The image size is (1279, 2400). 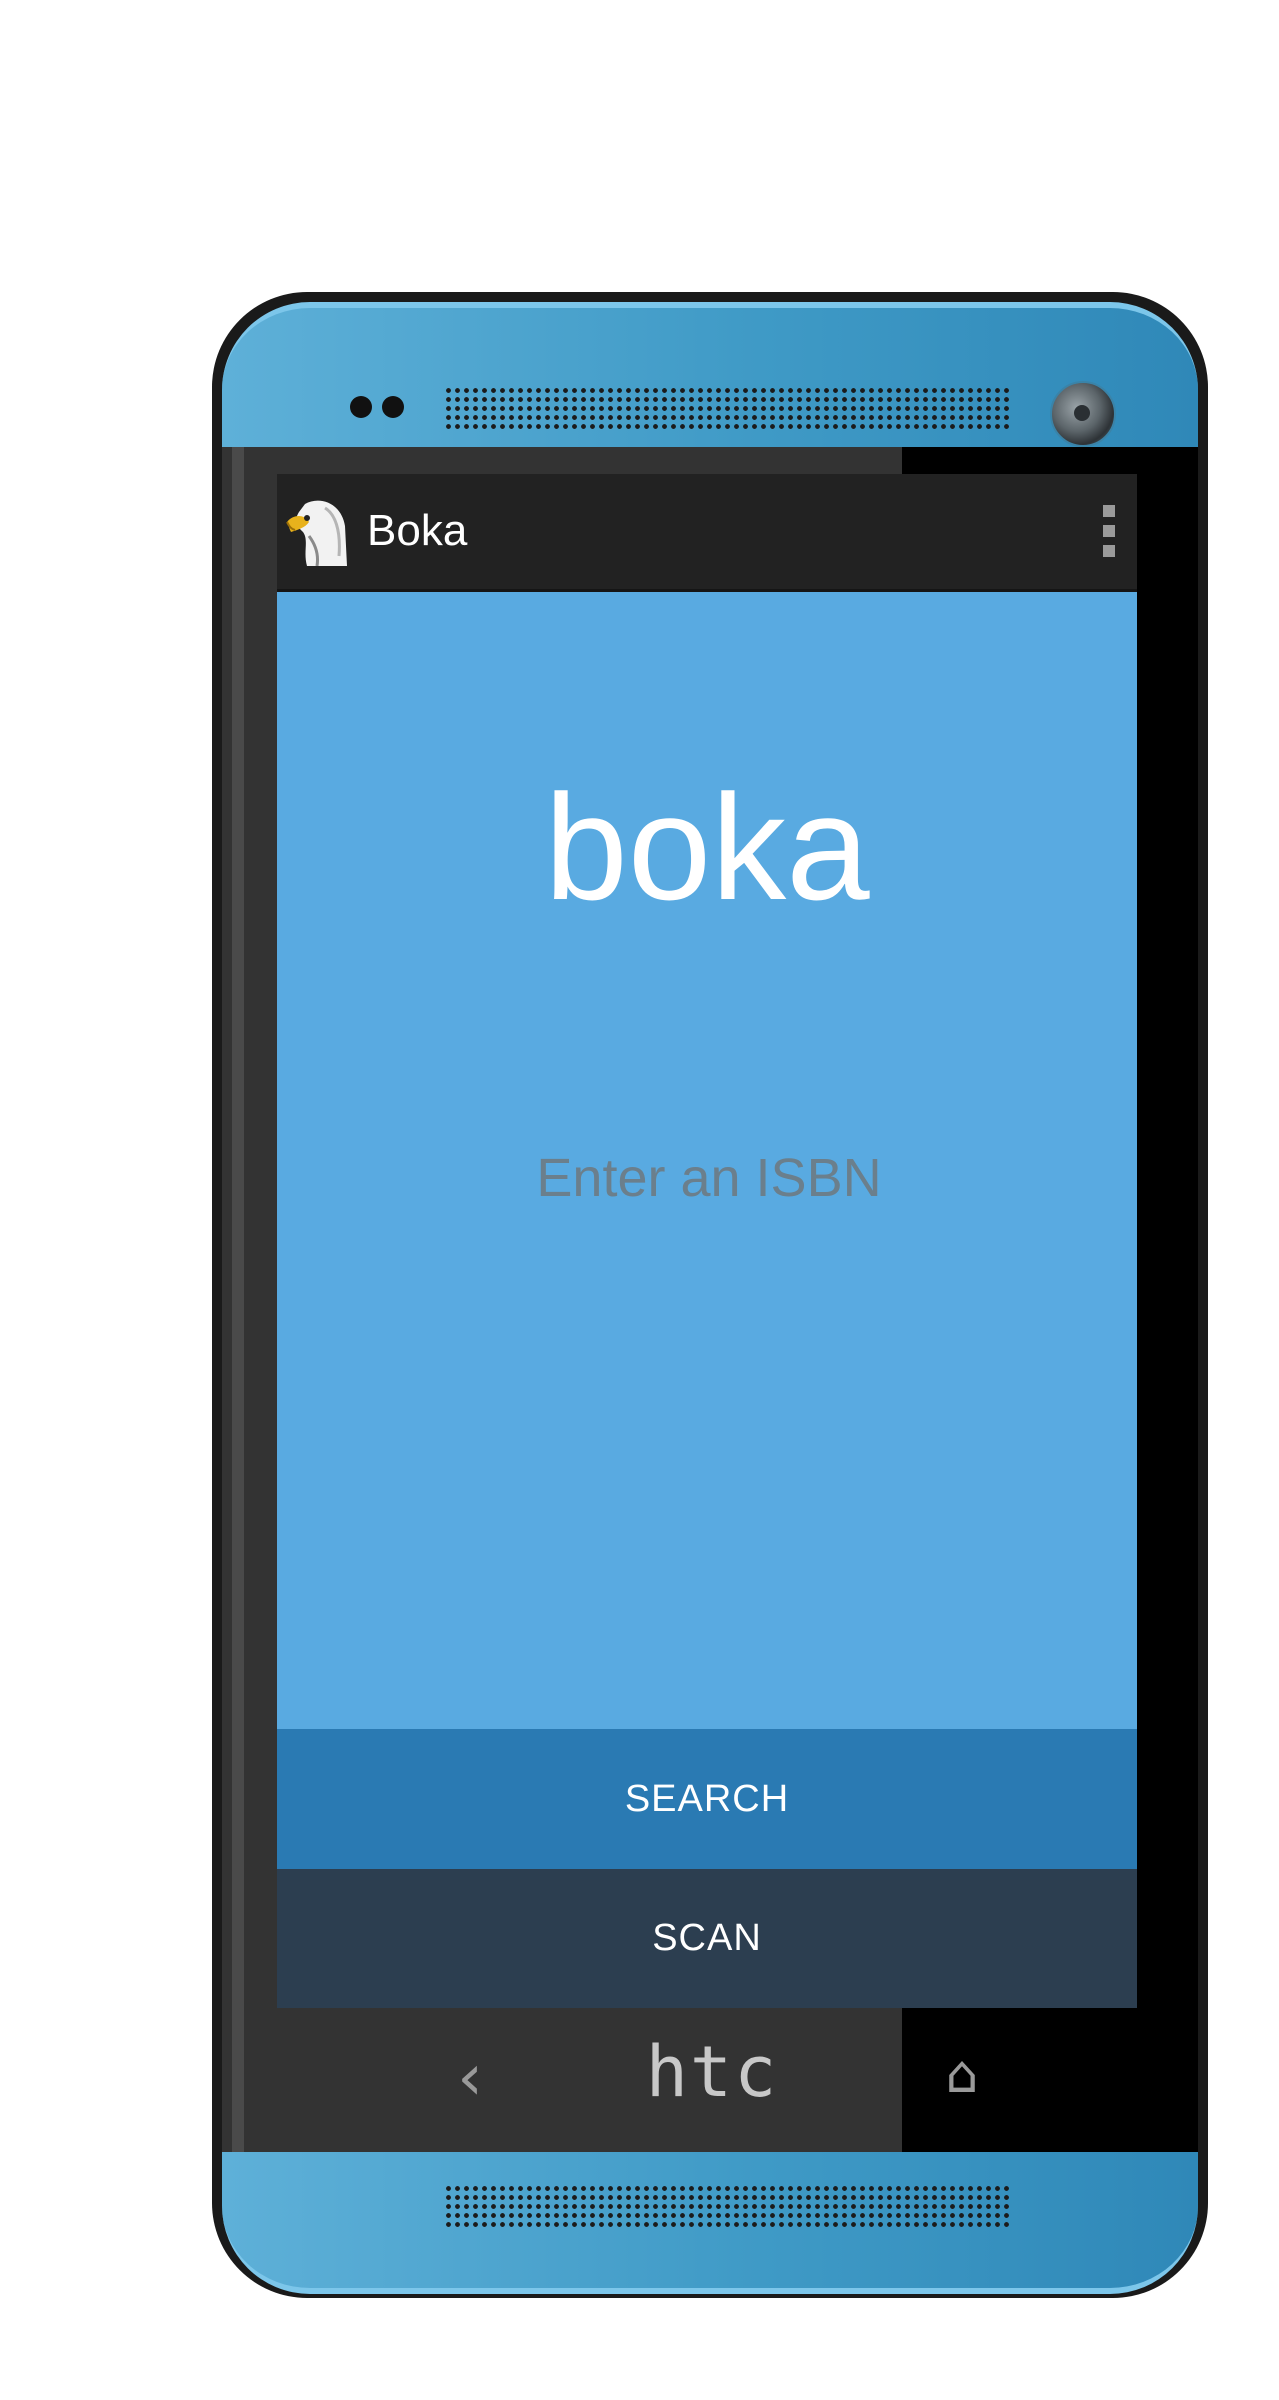 What do you see at coordinates (707, 847) in the screenshot?
I see `app-logo-text: boka` at bounding box center [707, 847].